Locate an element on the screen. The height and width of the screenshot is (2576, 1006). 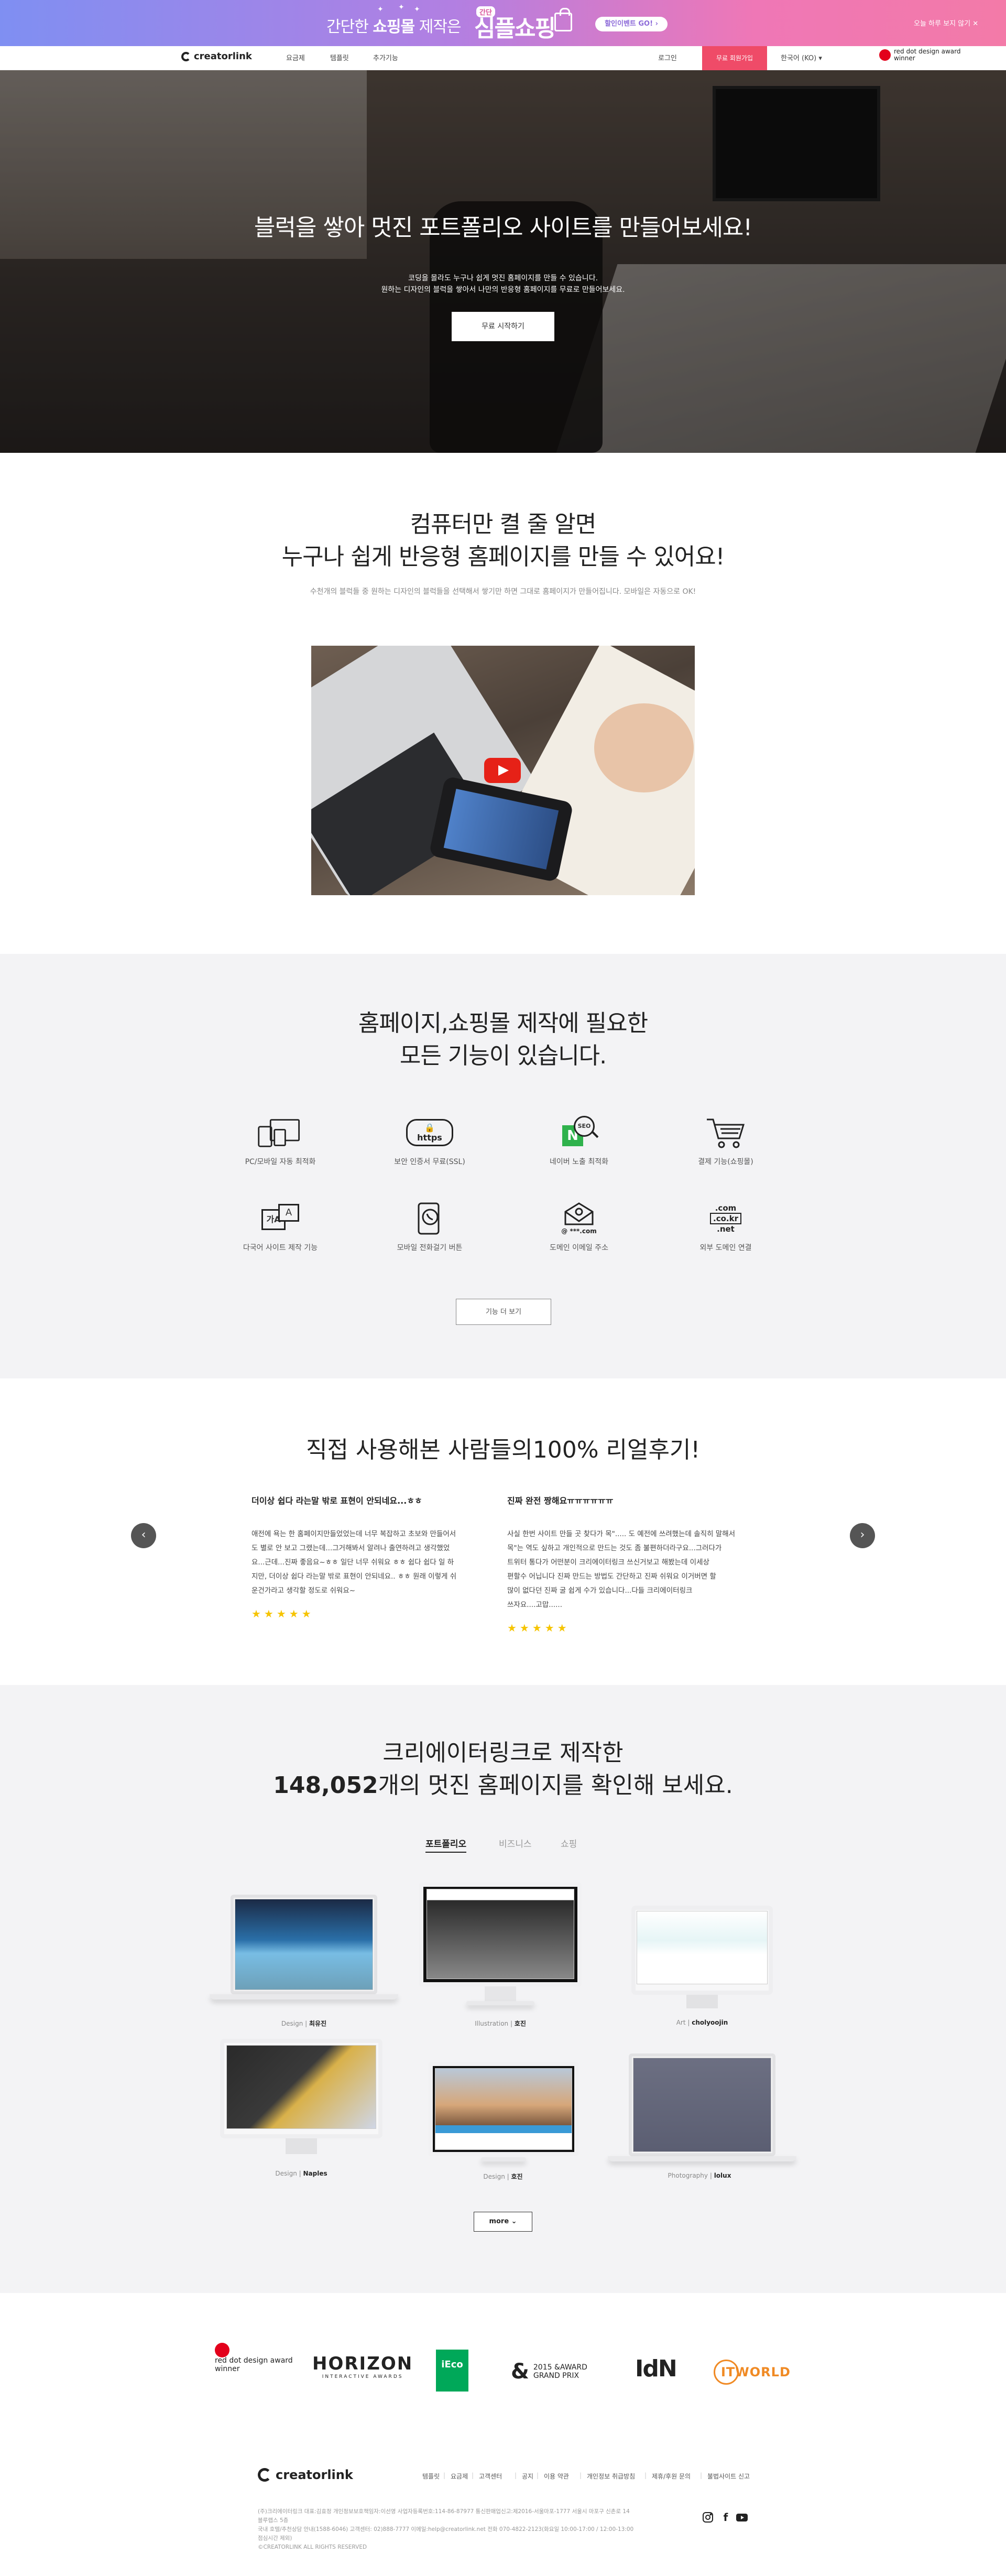
promo-event-button: 할인이벤트 GO! › is located at coordinates (631, 24).